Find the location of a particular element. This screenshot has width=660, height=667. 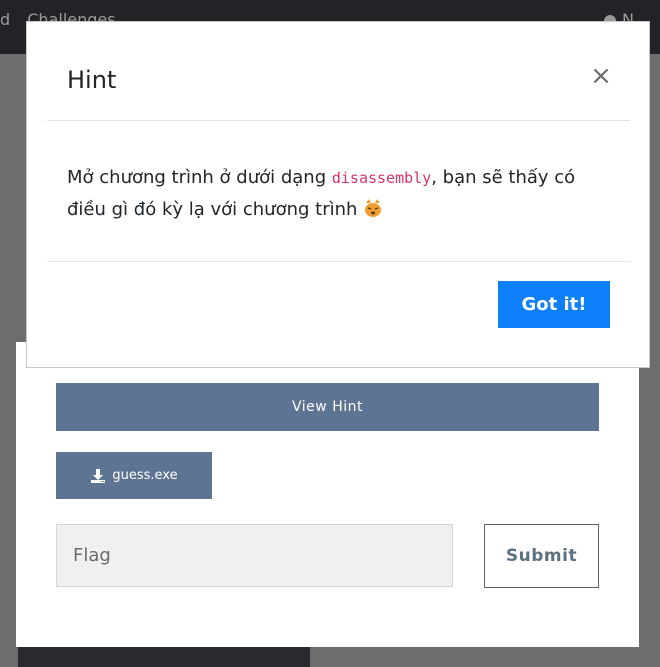

close-icon: × is located at coordinates (601, 76).